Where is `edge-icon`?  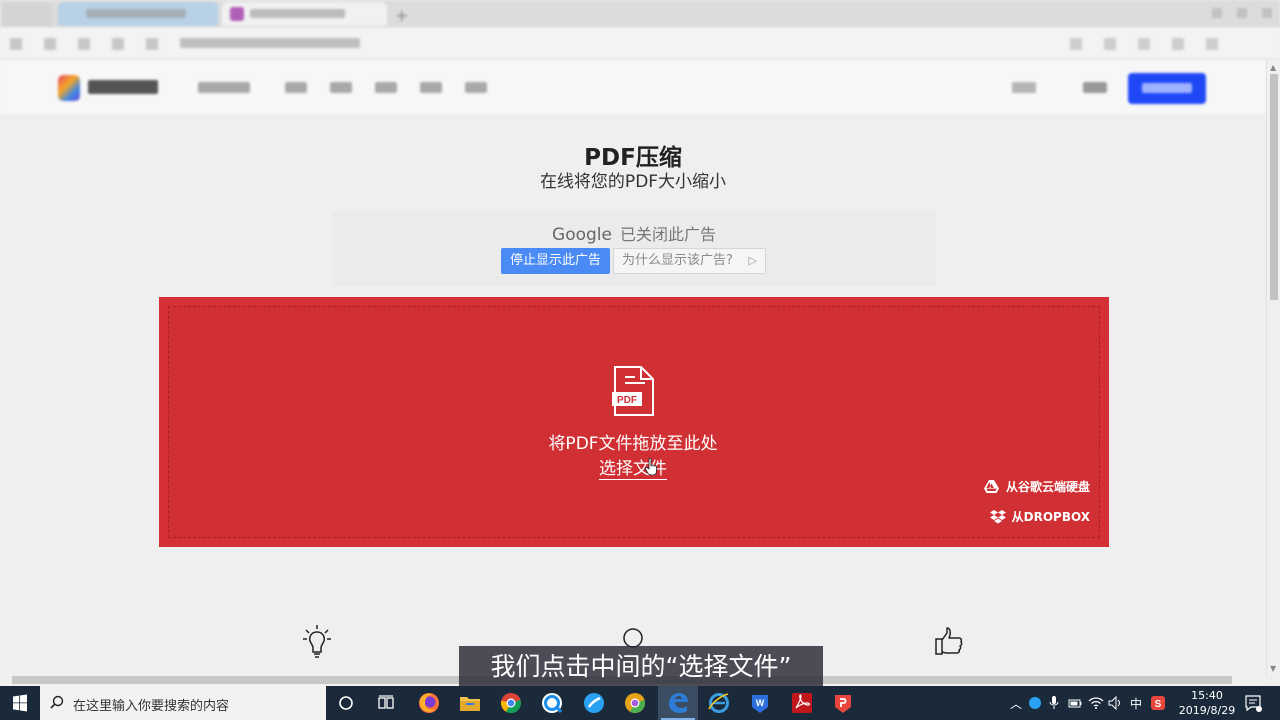
edge-icon is located at coordinates (678, 703).